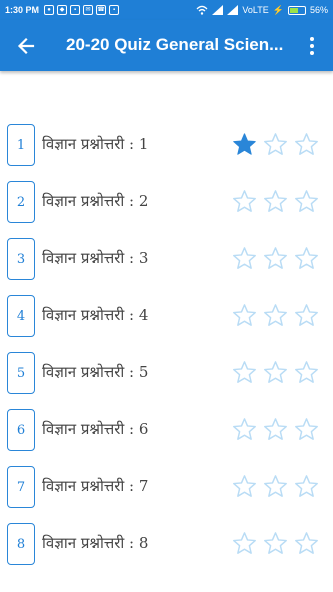 This screenshot has width=333, height=592. Describe the element at coordinates (166, 551) in the screenshot. I see `quiz-row: 8 विज्ञान प्रश्नोत्तरी : 8` at that location.